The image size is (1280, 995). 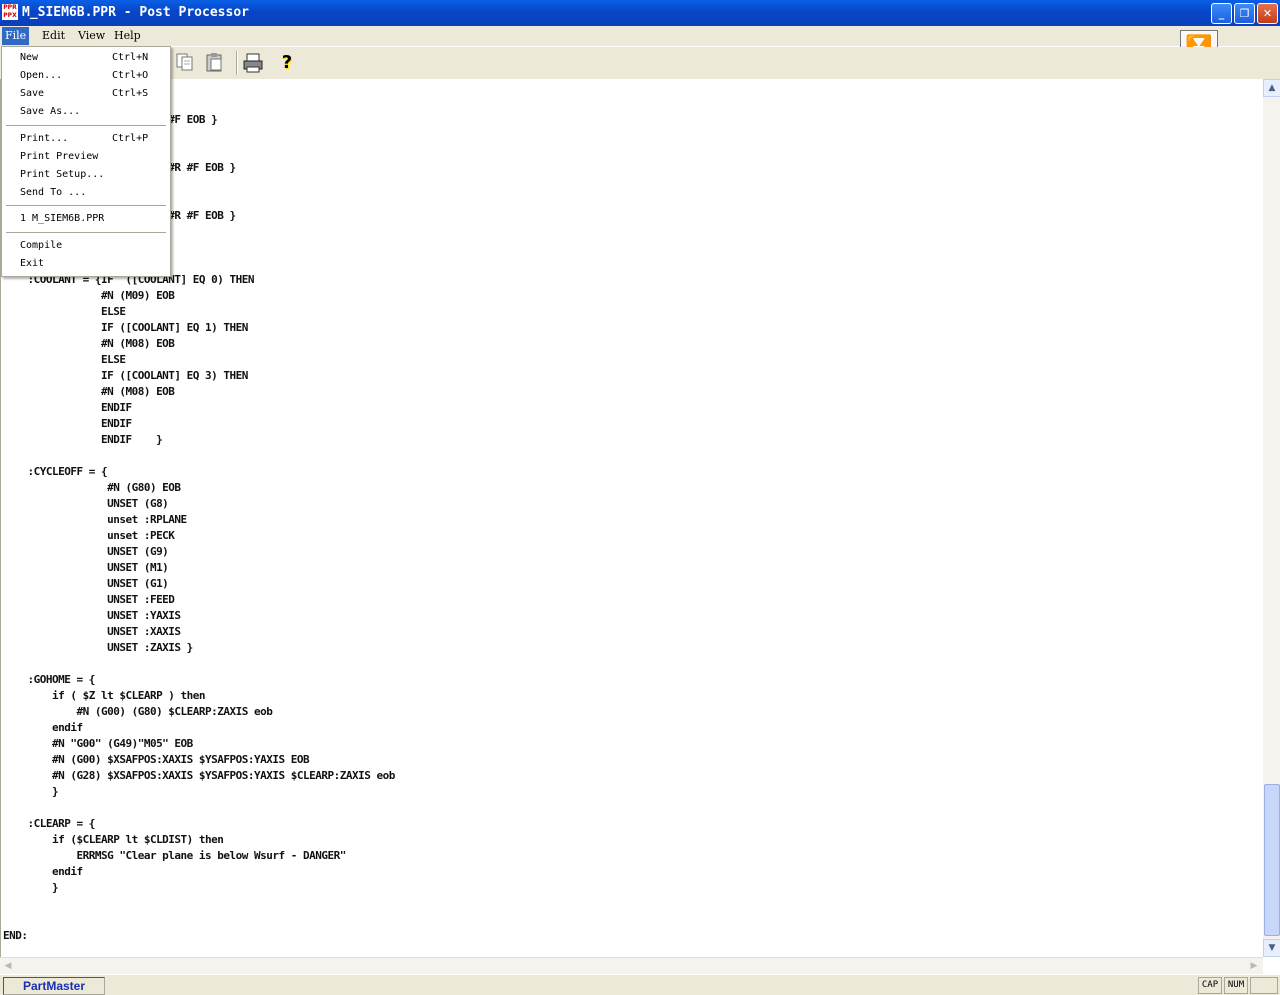 What do you see at coordinates (8, 966) in the screenshot?
I see `scroll-left-arrow: ◀` at bounding box center [8, 966].